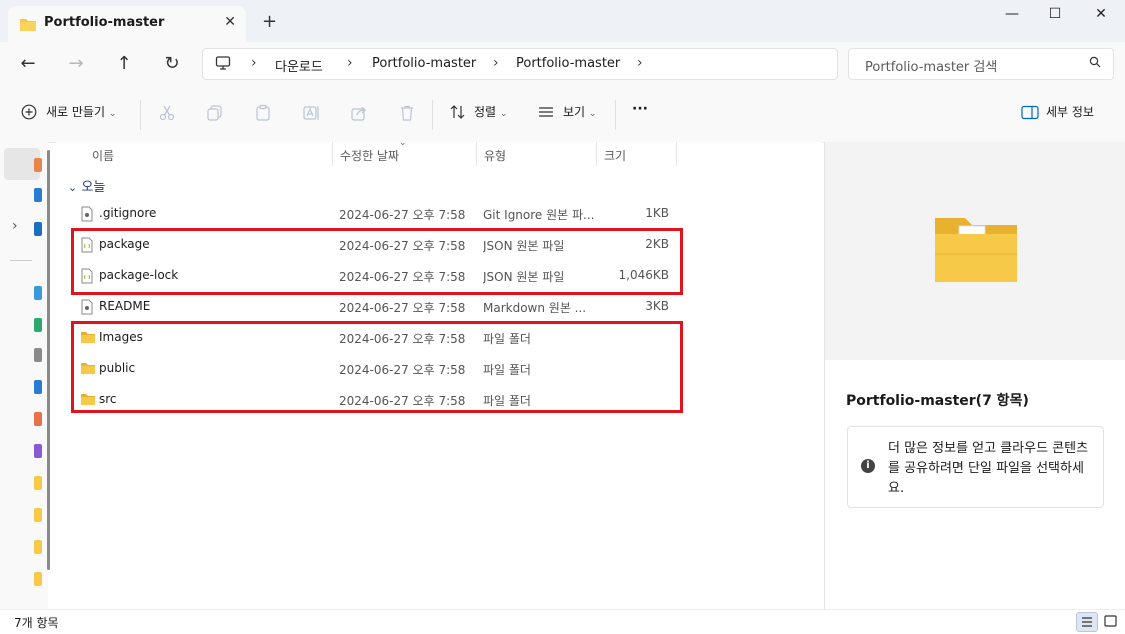 The width and height of the screenshot is (1125, 634). I want to click on documents-icon, so click(38, 355).